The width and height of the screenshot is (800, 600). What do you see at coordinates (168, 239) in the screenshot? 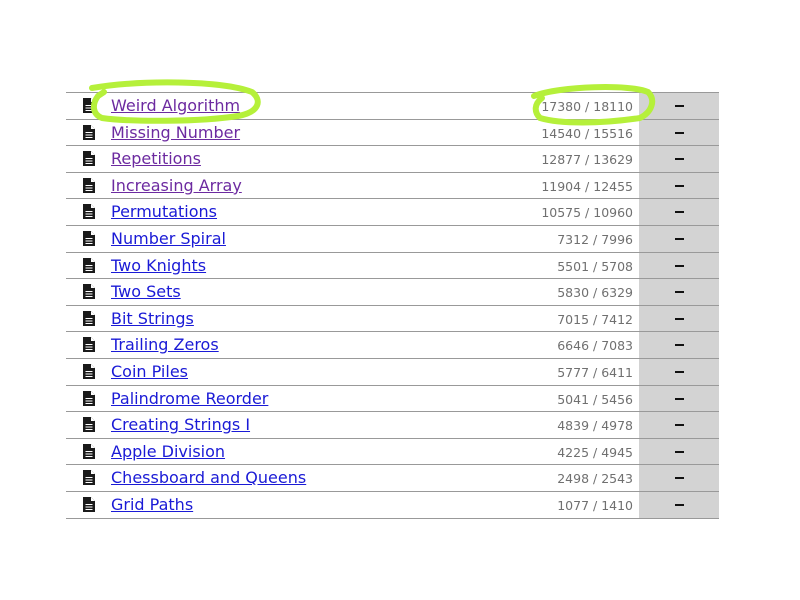
I see `task-link: Number Spiral` at bounding box center [168, 239].